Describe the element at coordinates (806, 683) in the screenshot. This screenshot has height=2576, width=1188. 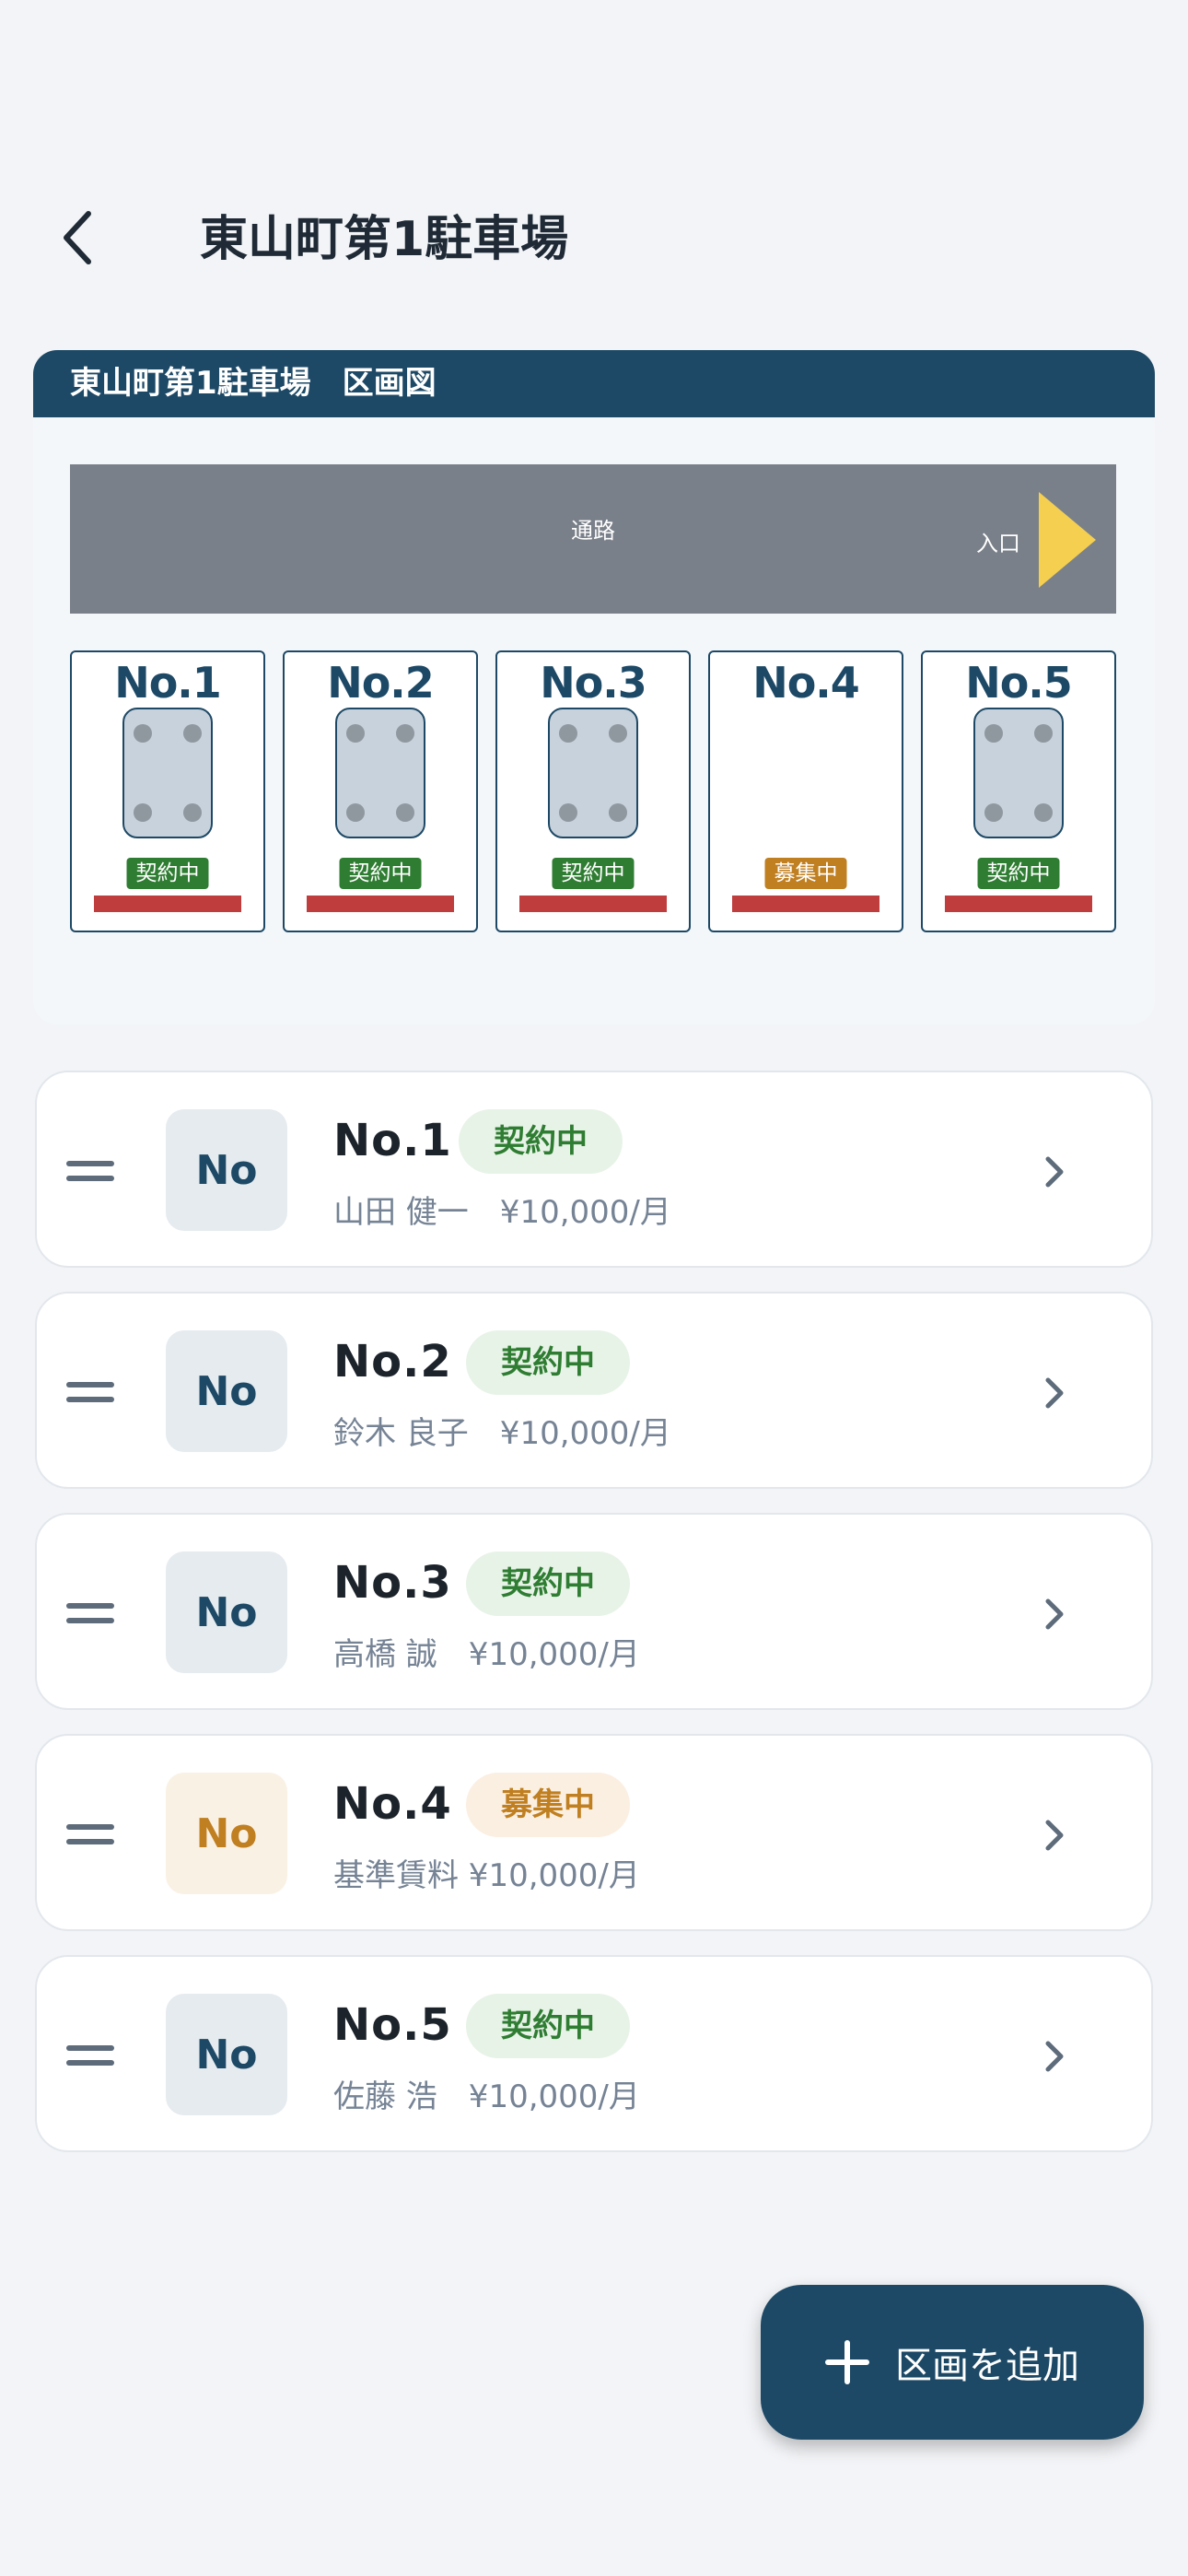
I see `map-slot-number: No.4` at that location.